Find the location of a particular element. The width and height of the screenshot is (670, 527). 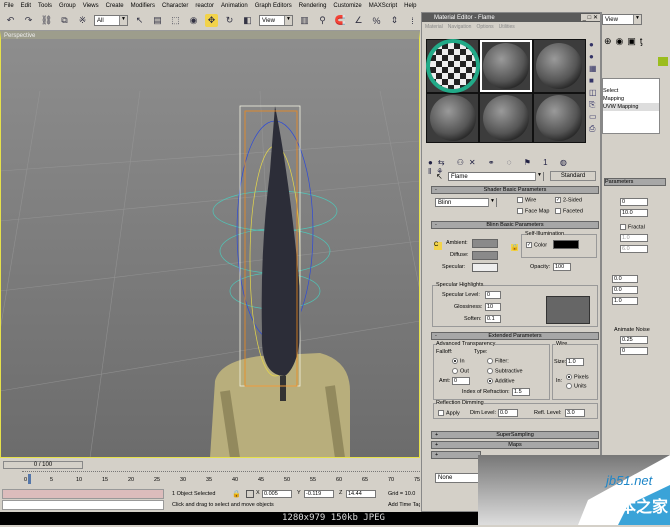

shader-dropdown: Blinn ▼ is located at coordinates (466, 202).